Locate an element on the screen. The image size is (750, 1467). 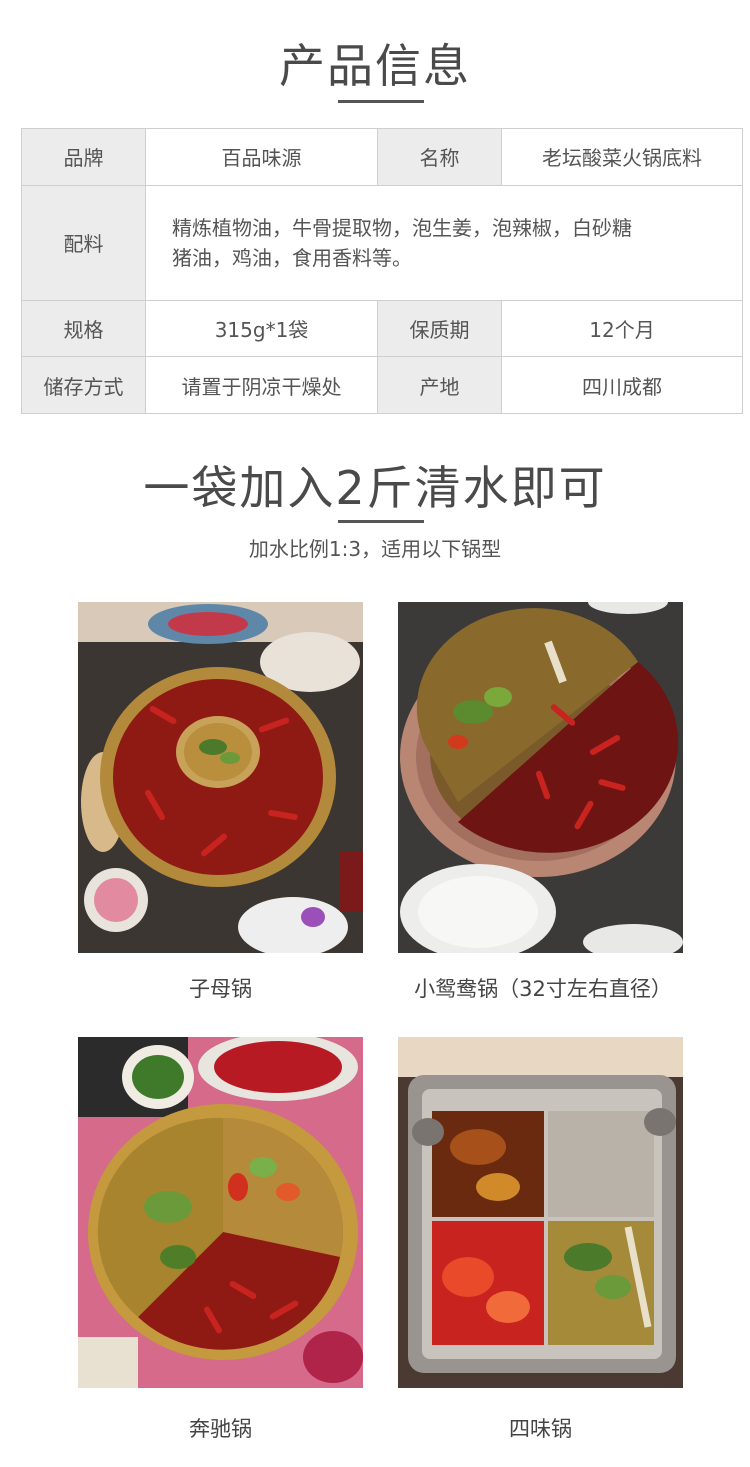
pot-caption: 四味锅 is located at coordinates (540, 1429).